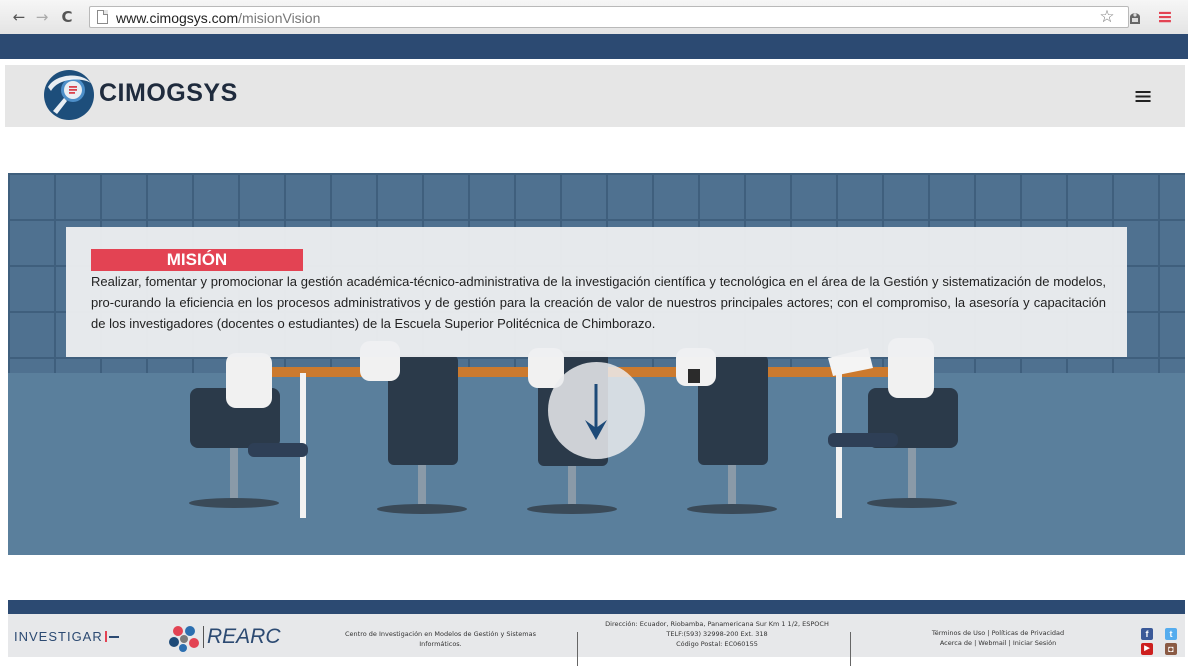 The height and width of the screenshot is (666, 1188). I want to click on url-host: www.cimogsys.com, so click(177, 18).